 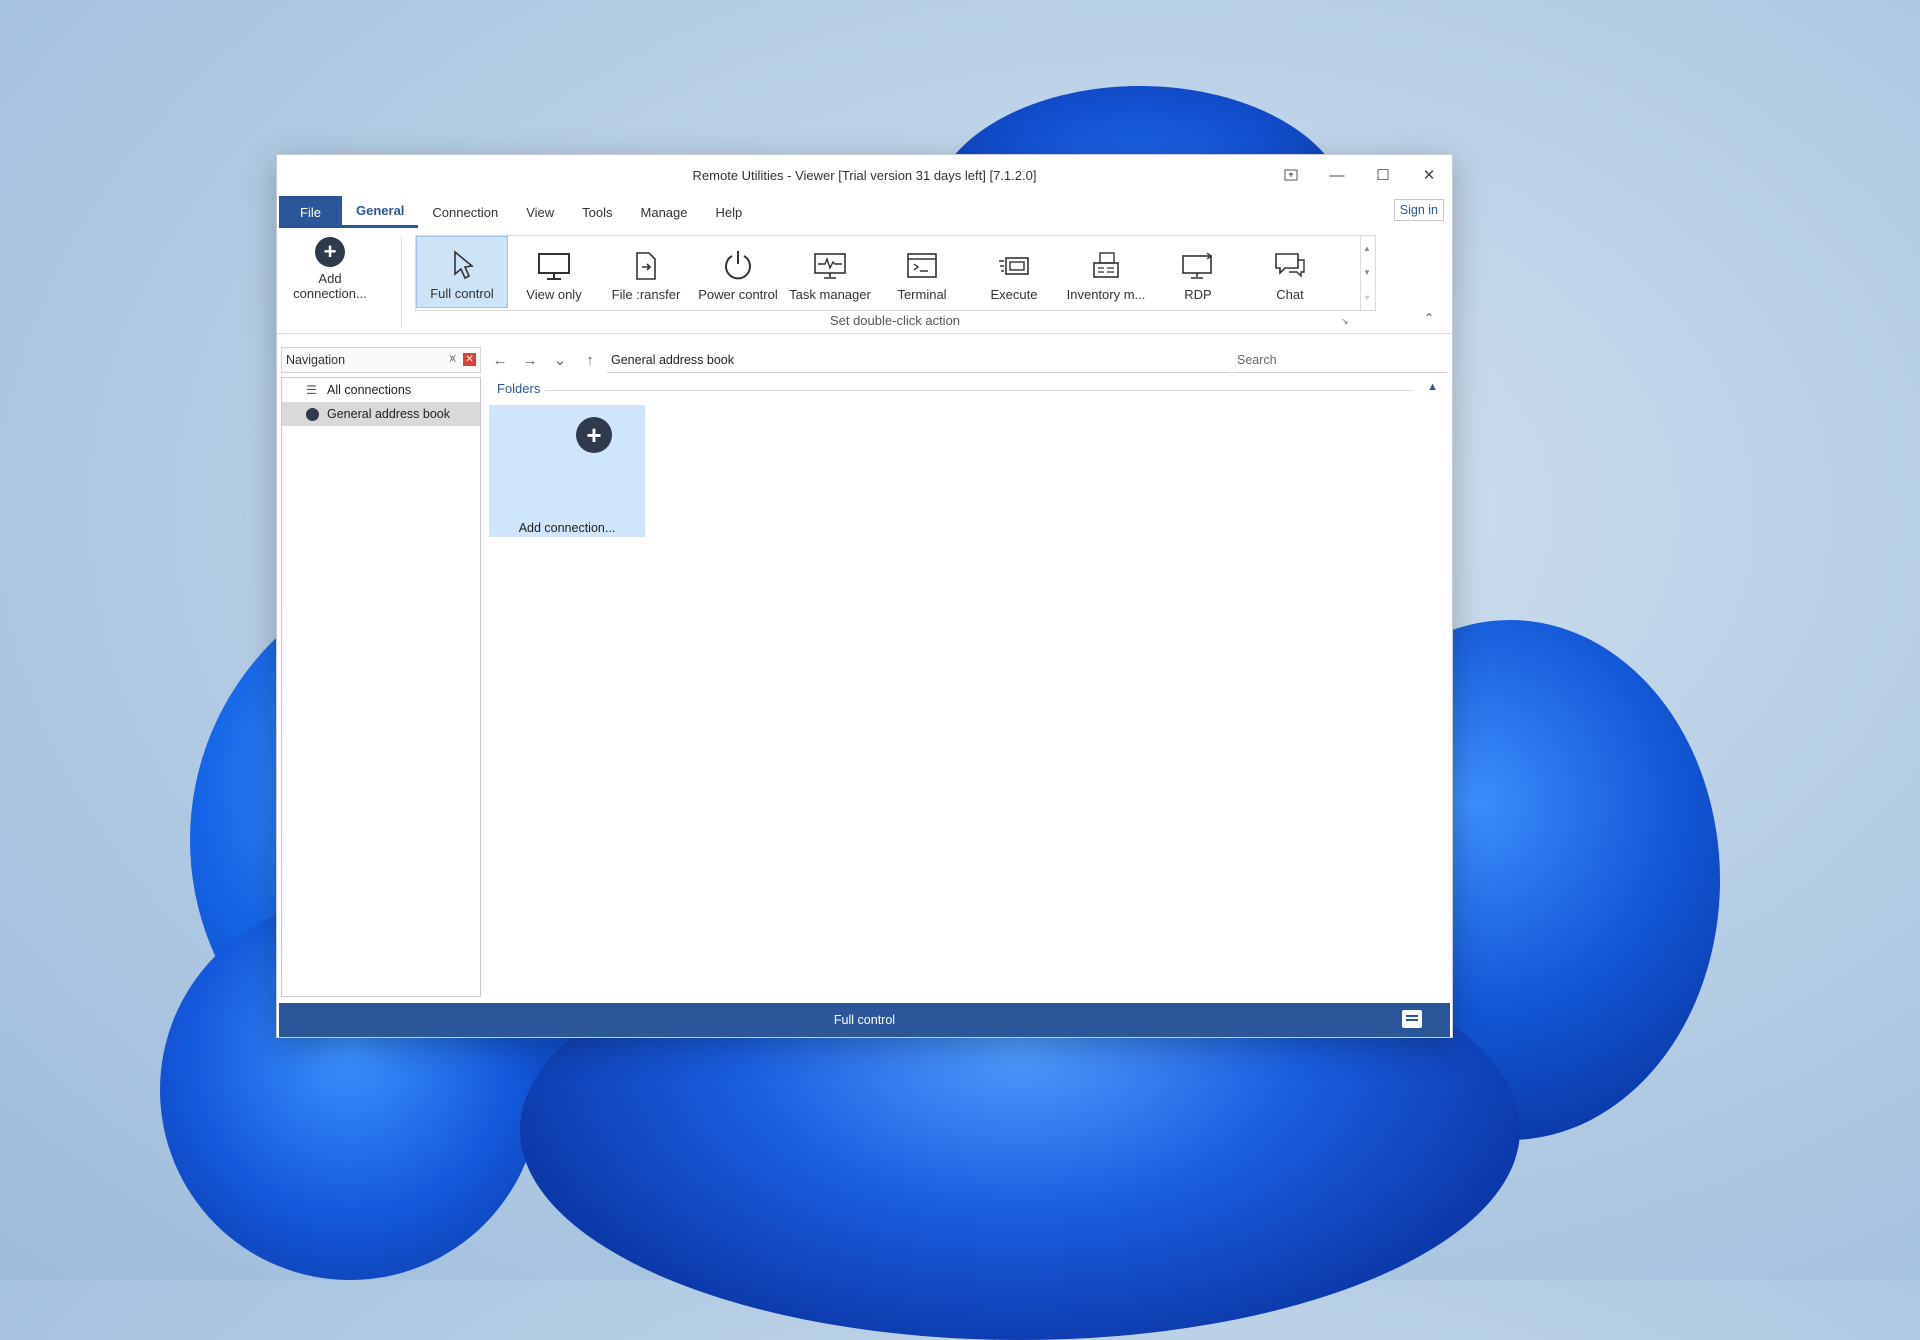 What do you see at coordinates (464, 265) in the screenshot?
I see `cursor-icon` at bounding box center [464, 265].